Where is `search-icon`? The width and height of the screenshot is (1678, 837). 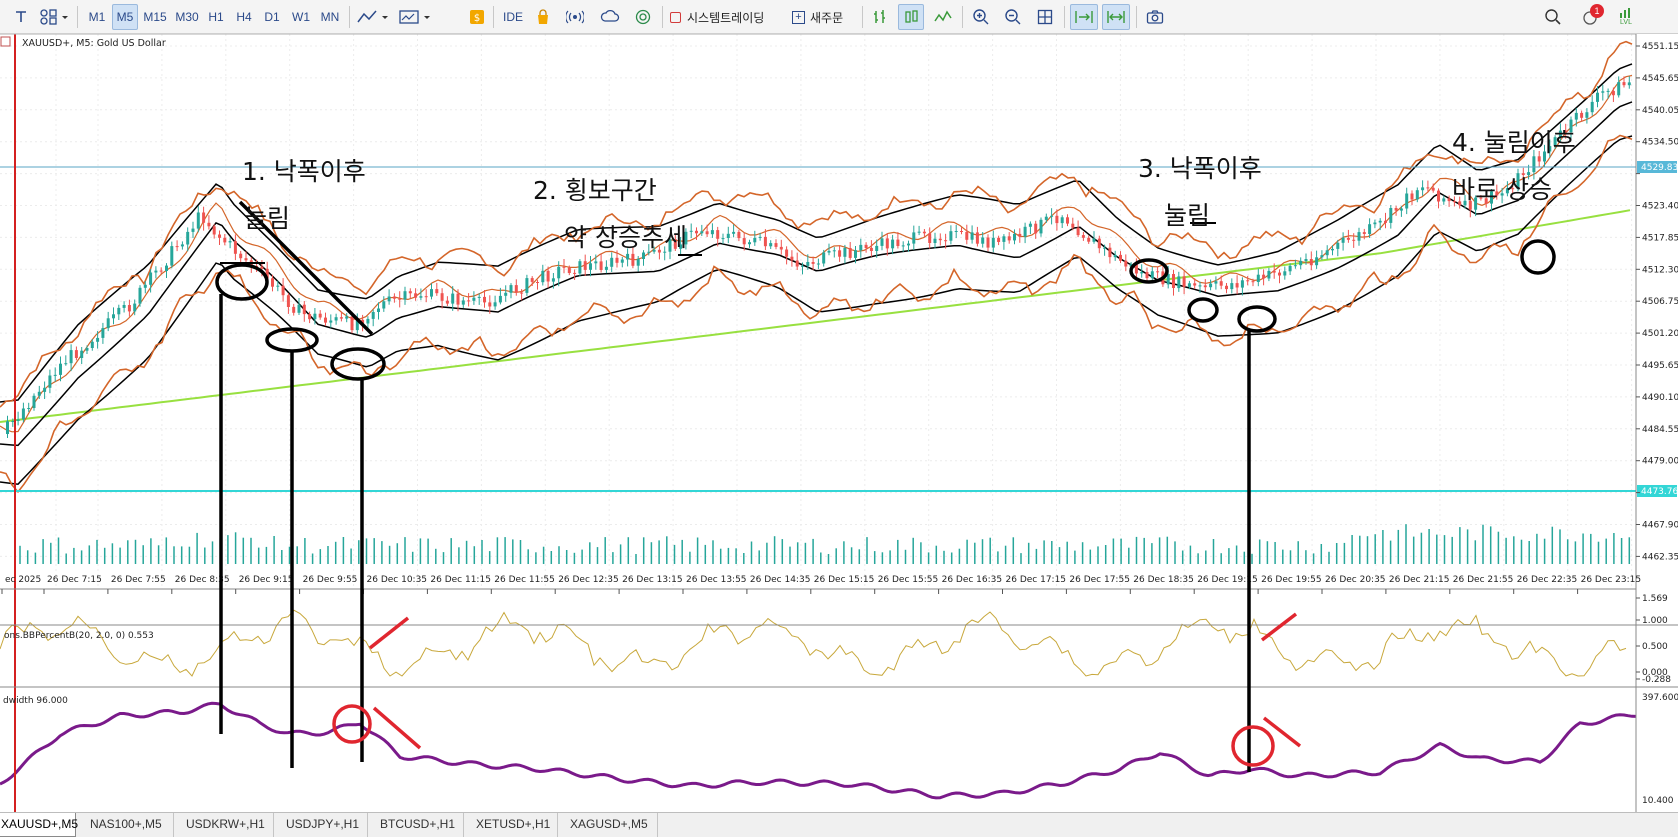 search-icon is located at coordinates (1553, 17).